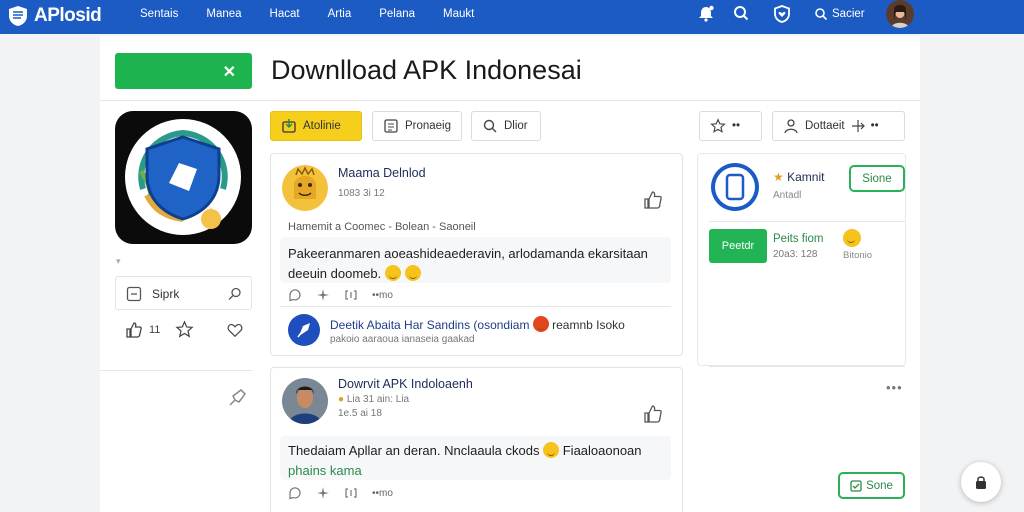 This screenshot has height=512, width=1024. What do you see at coordinates (825, 126) in the screenshot?
I see `toolbar-button-5-label: Dottaeit` at bounding box center [825, 126].